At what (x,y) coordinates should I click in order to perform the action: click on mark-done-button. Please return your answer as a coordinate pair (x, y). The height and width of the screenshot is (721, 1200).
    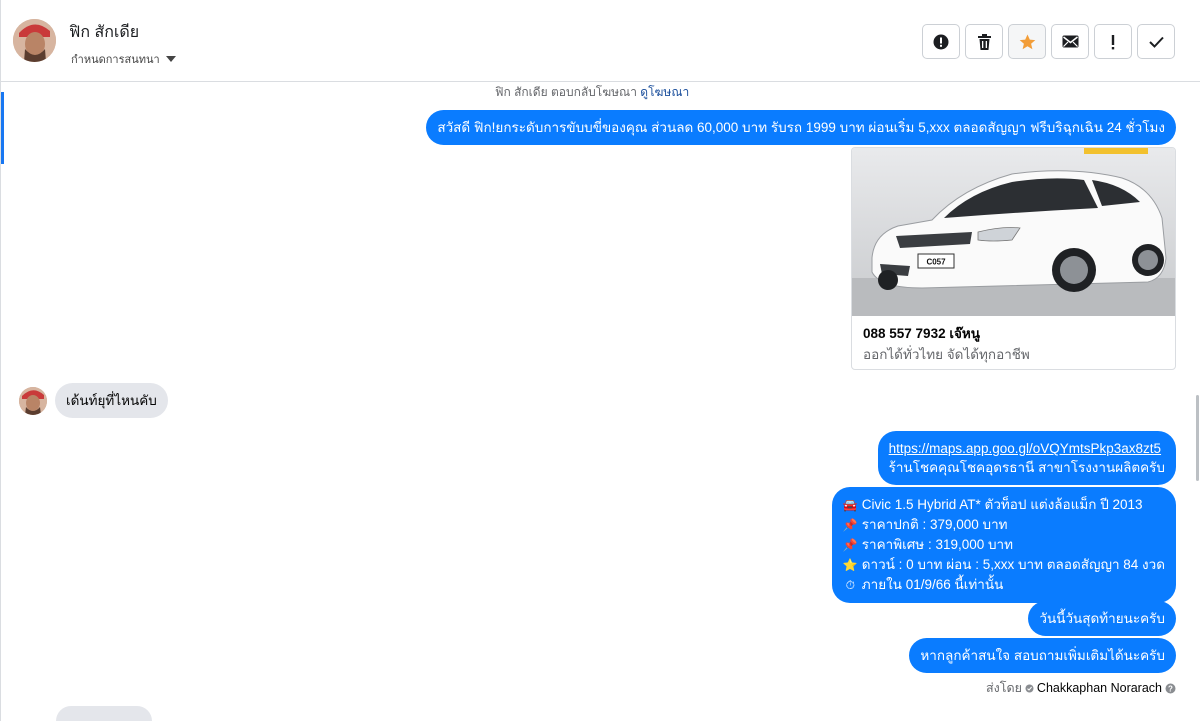
    Looking at the image, I should click on (1156, 41).